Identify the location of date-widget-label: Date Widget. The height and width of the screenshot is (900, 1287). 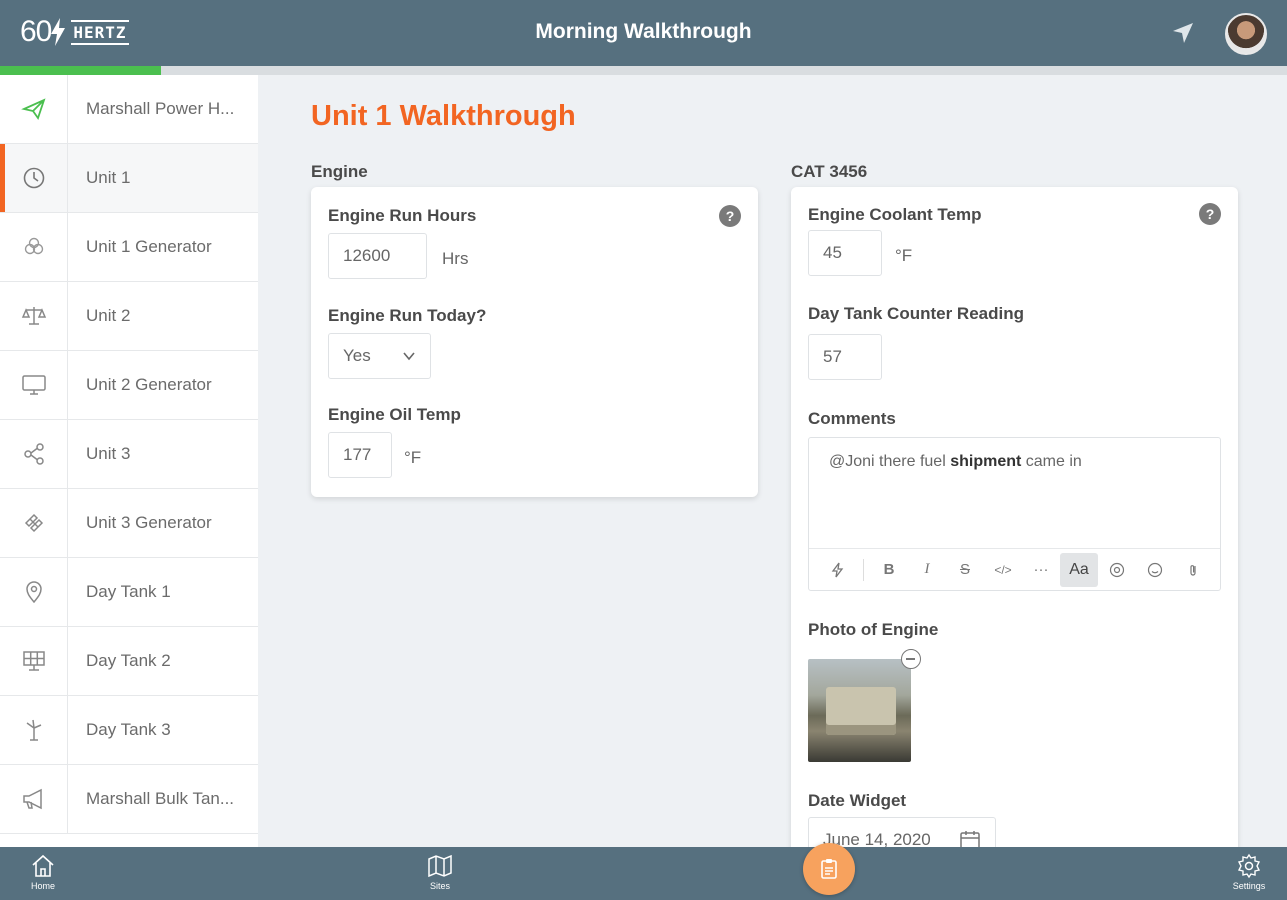
(857, 800).